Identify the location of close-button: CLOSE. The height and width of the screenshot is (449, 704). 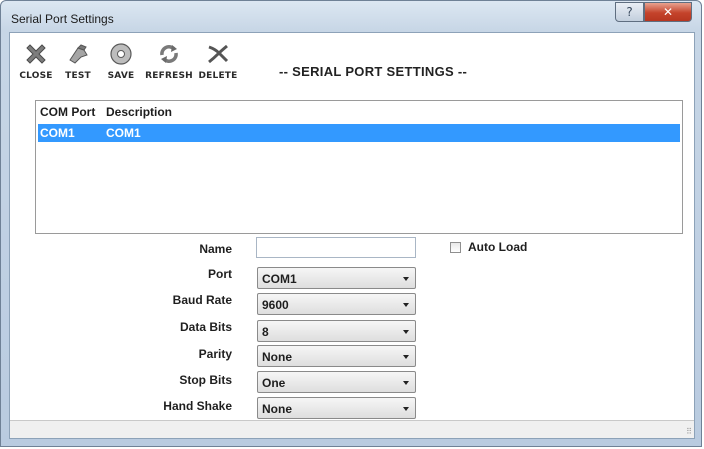
(36, 64).